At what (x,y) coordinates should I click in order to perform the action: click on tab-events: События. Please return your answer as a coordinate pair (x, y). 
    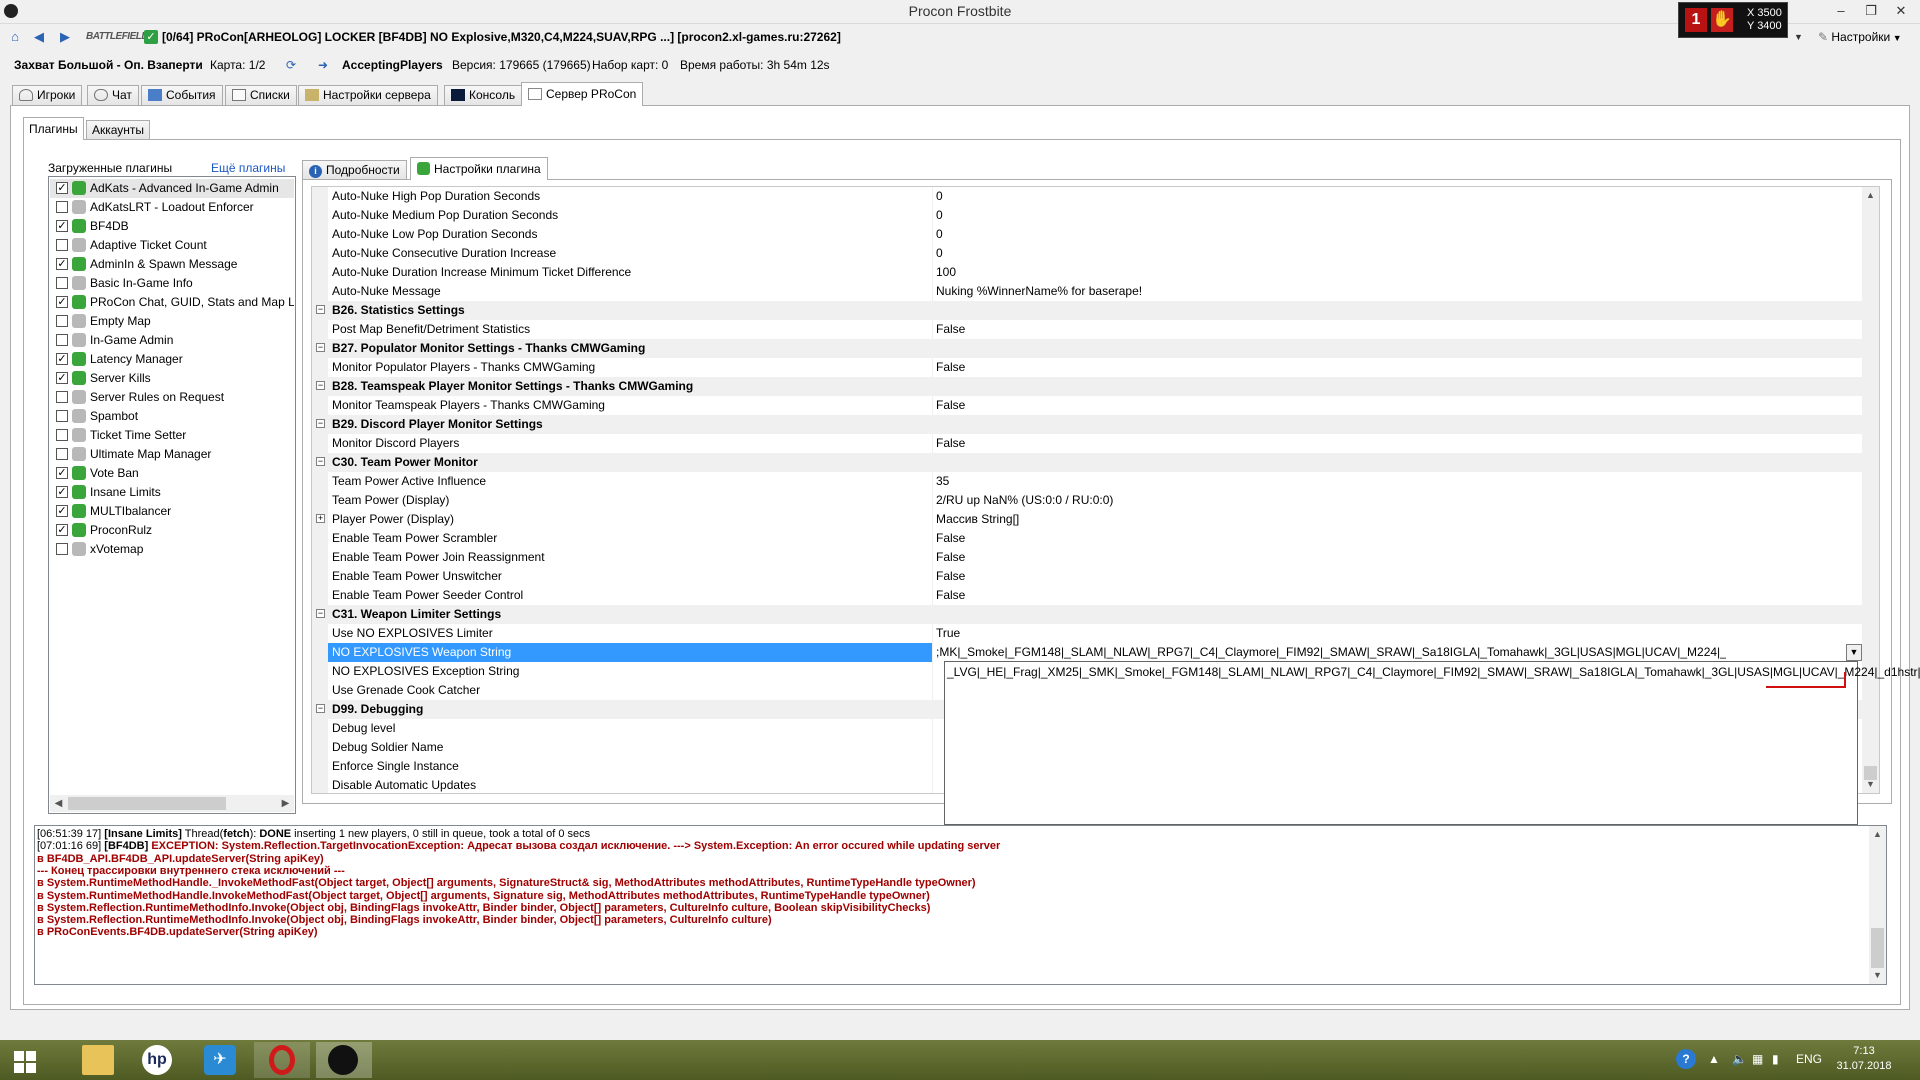
    Looking at the image, I should click on (182, 95).